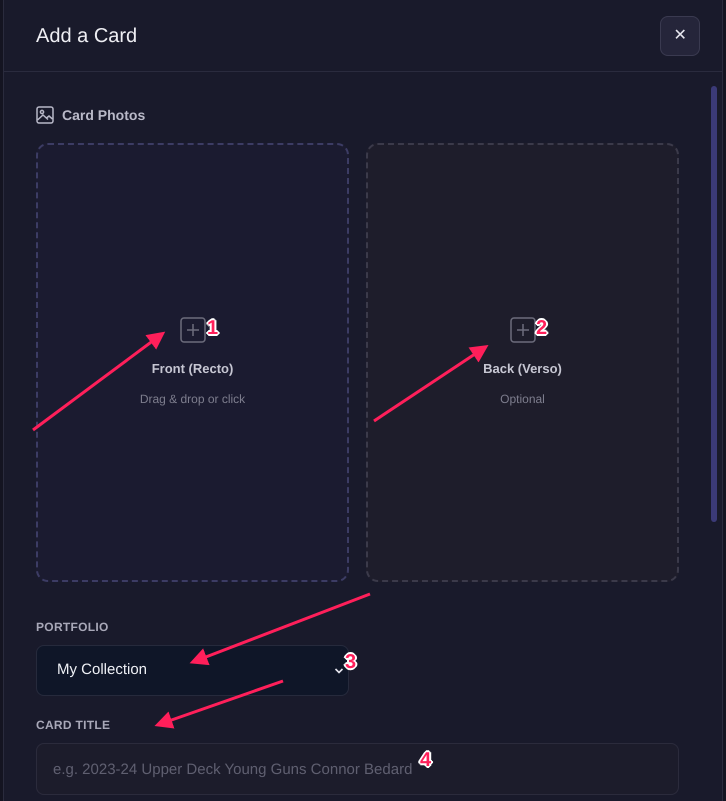  What do you see at coordinates (522, 369) in the screenshot?
I see `slot-label: Back (Verso)` at bounding box center [522, 369].